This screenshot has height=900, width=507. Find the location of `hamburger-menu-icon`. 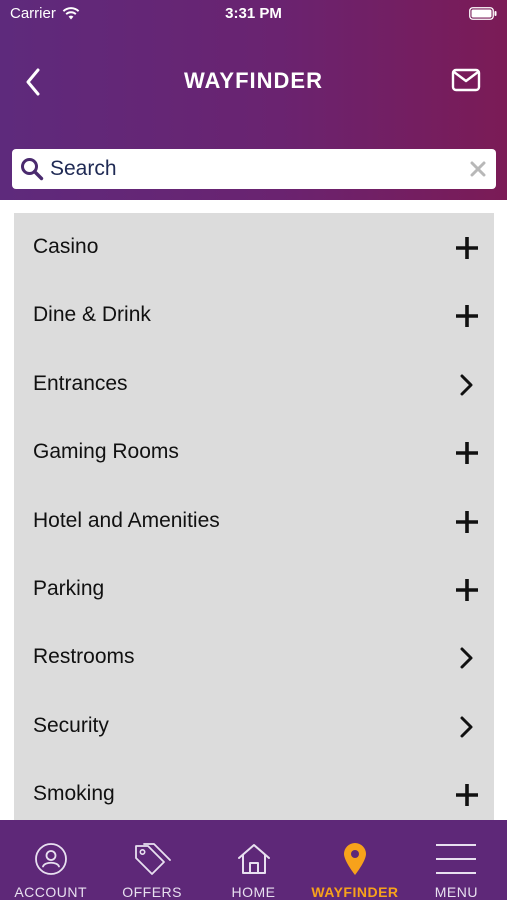

hamburger-menu-icon is located at coordinates (456, 859).